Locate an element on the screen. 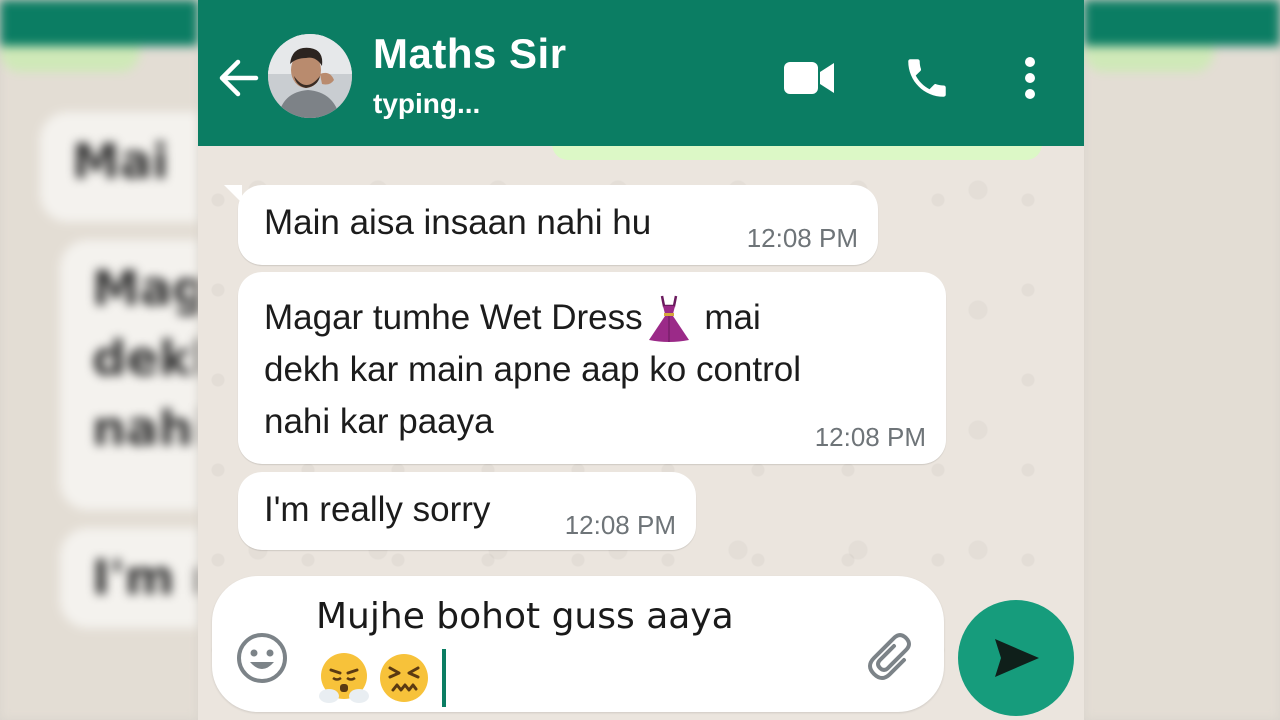 Image resolution: width=1280 pixels, height=720 pixels. video-call-icon is located at coordinates (809, 78).